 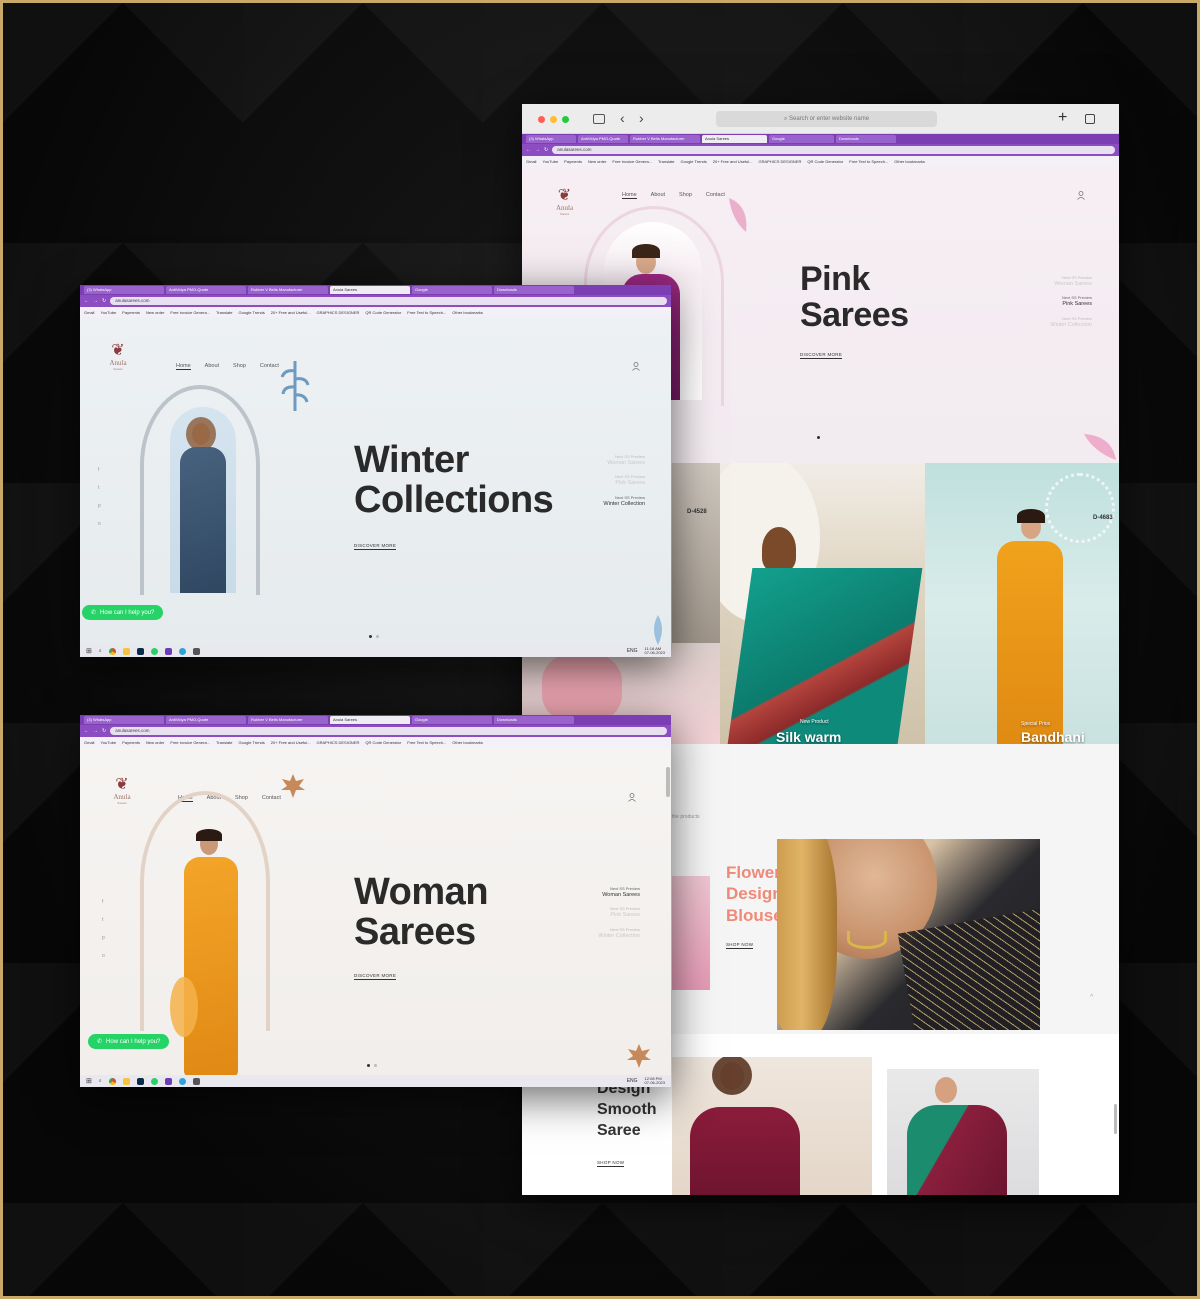 What do you see at coordinates (1047, 302) in the screenshot?
I see `slide-item-active: Next SS Preview Pink Sarees` at bounding box center [1047, 302].